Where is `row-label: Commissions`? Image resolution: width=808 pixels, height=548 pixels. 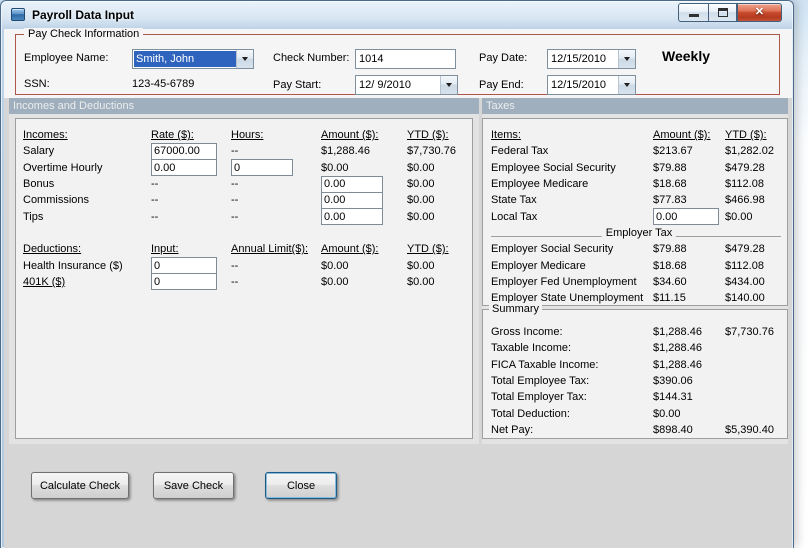
row-label: Commissions is located at coordinates (56, 200).